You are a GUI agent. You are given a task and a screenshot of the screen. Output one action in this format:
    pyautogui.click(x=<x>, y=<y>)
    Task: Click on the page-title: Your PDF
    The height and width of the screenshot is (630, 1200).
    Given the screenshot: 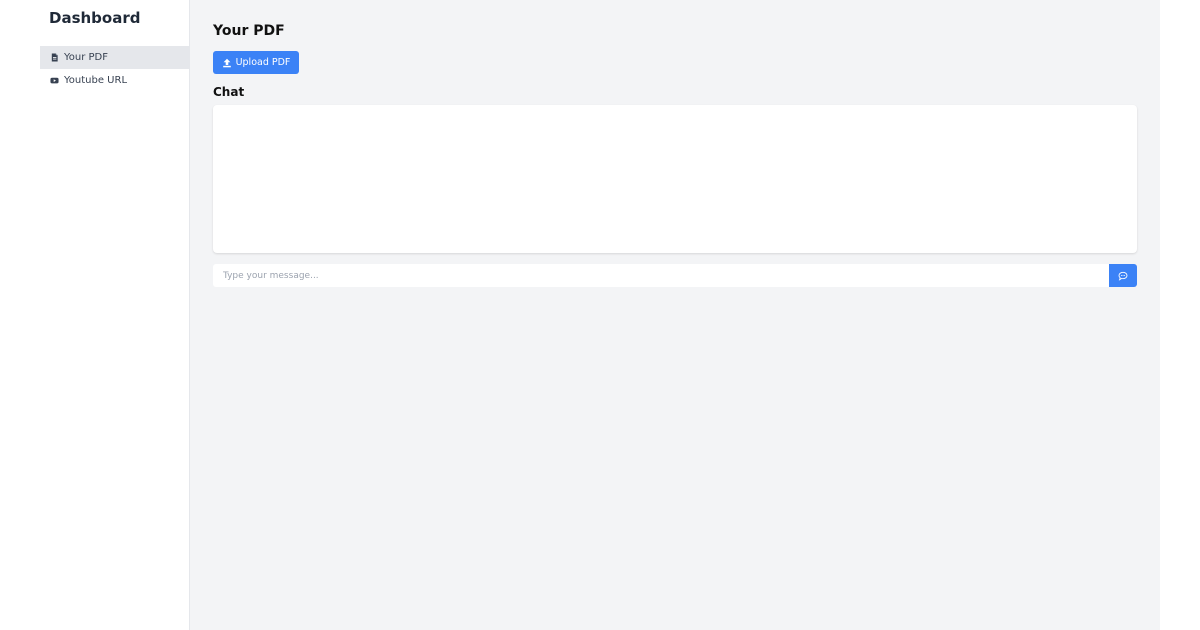 What is the action you would take?
    pyautogui.click(x=249, y=31)
    